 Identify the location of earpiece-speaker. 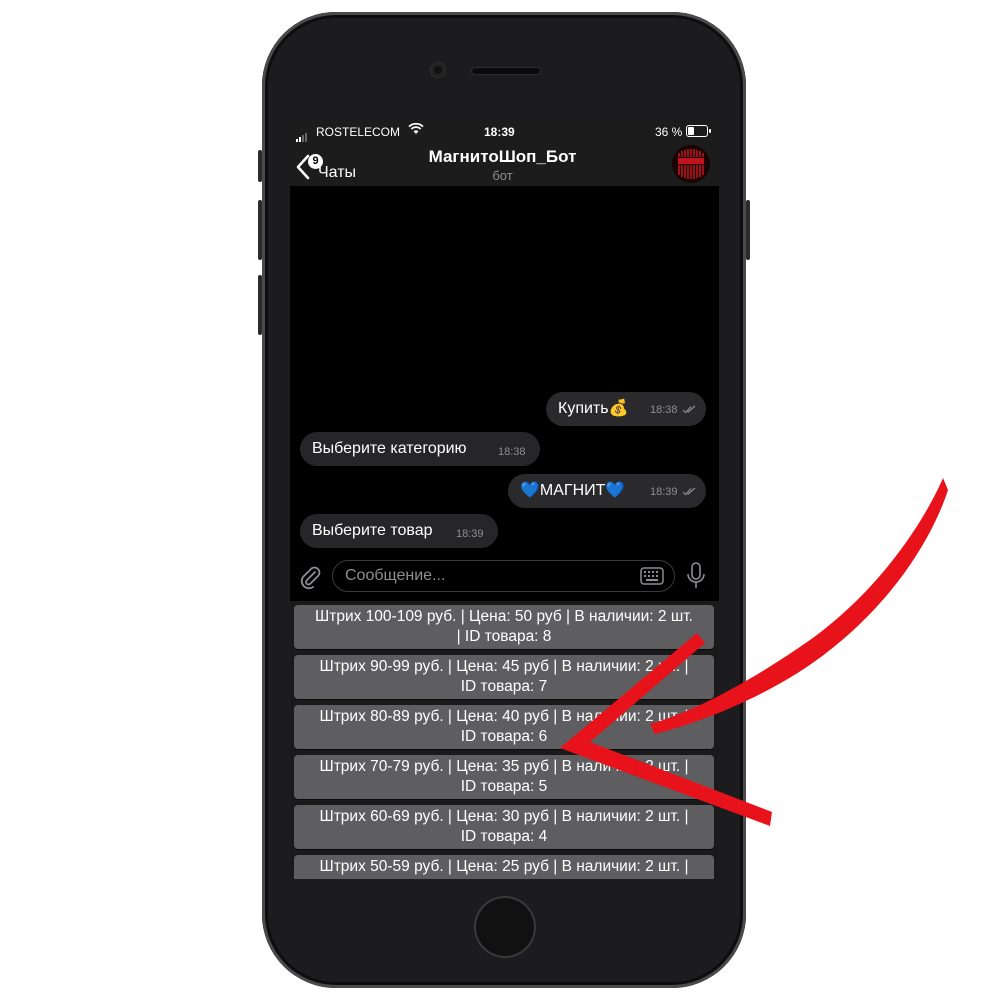
(506, 71).